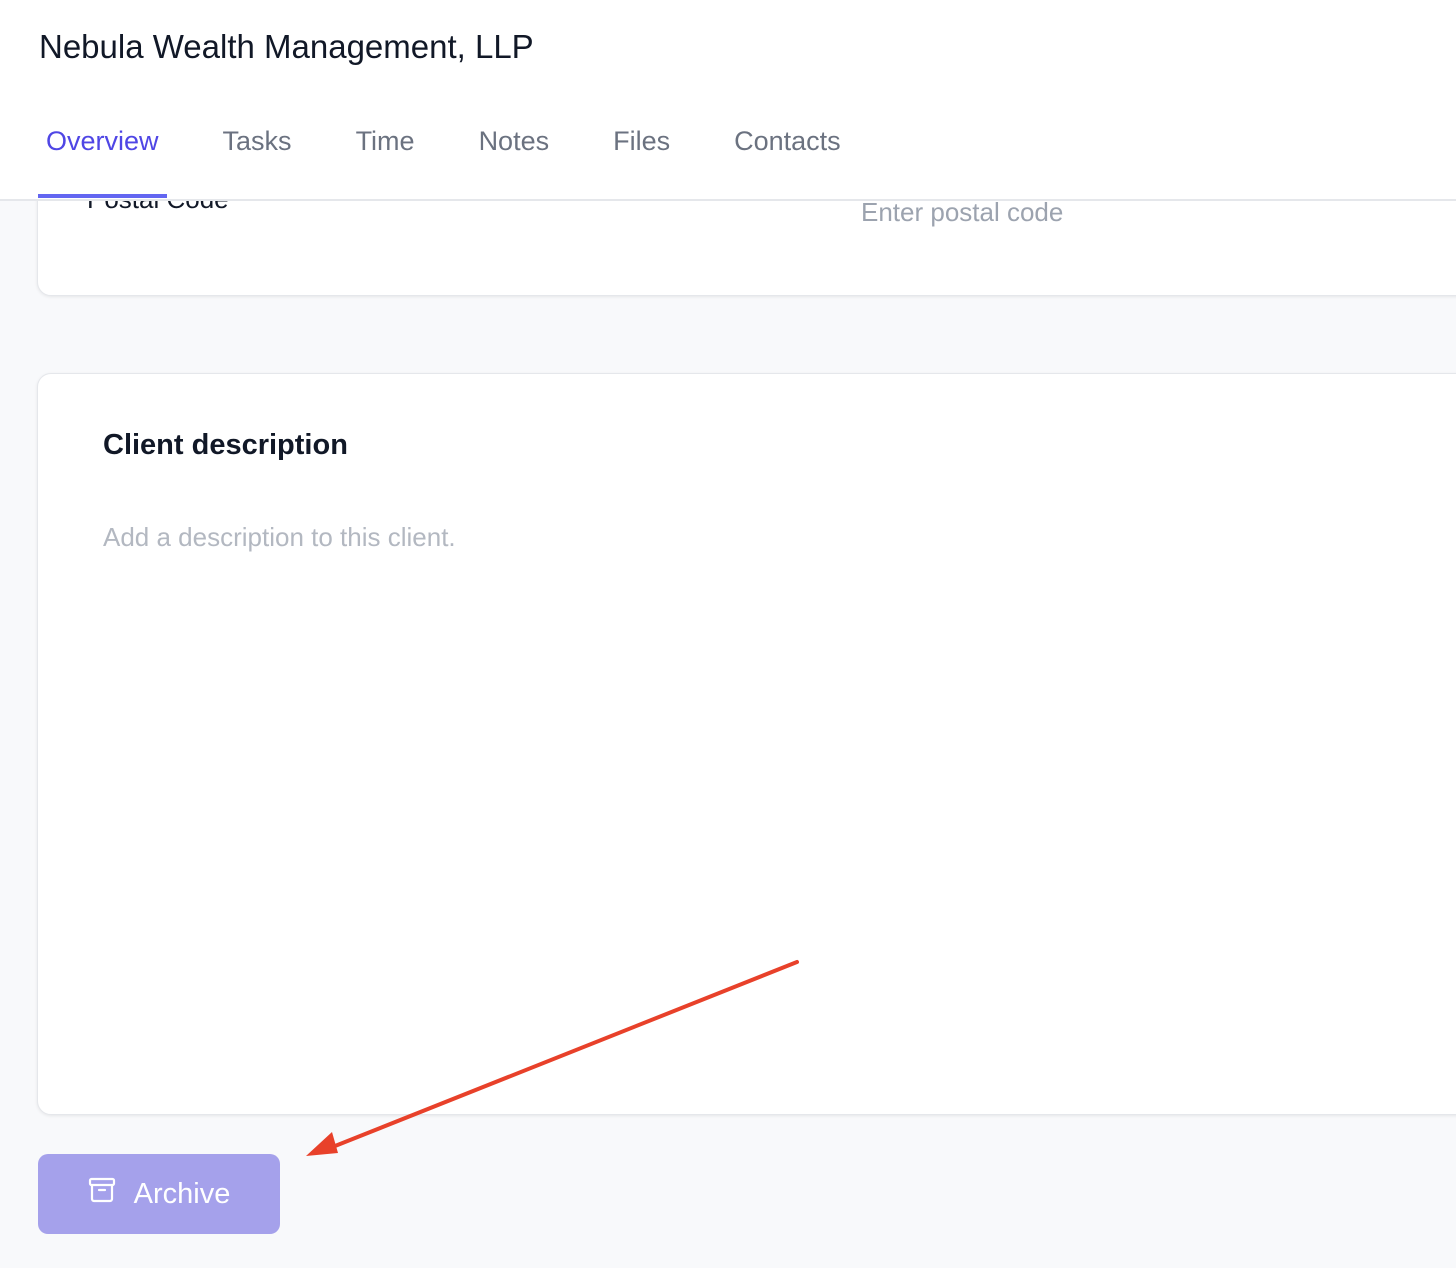  What do you see at coordinates (641, 153) in the screenshot?
I see `tab-files: Files` at bounding box center [641, 153].